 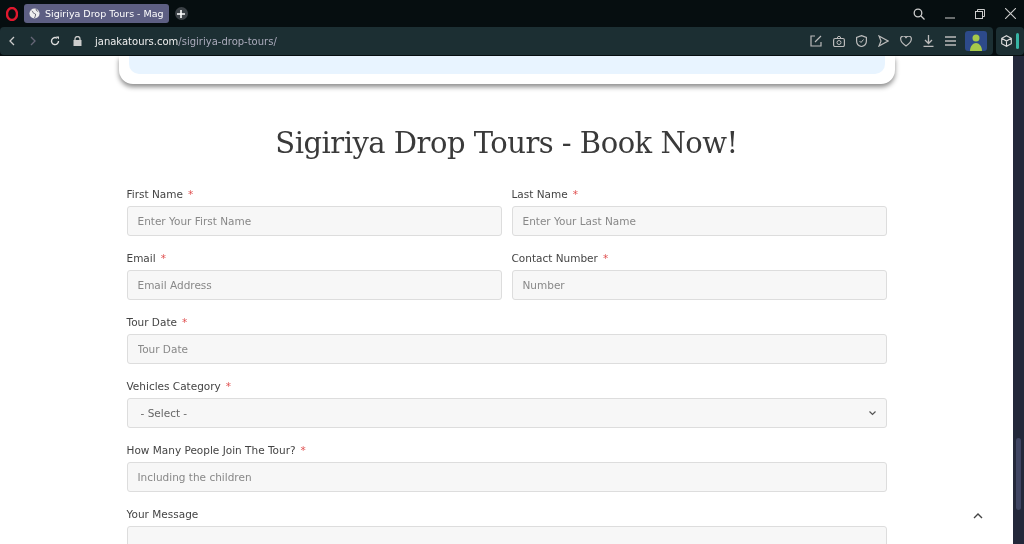 I want to click on profile-avatar-icon, so click(x=976, y=41).